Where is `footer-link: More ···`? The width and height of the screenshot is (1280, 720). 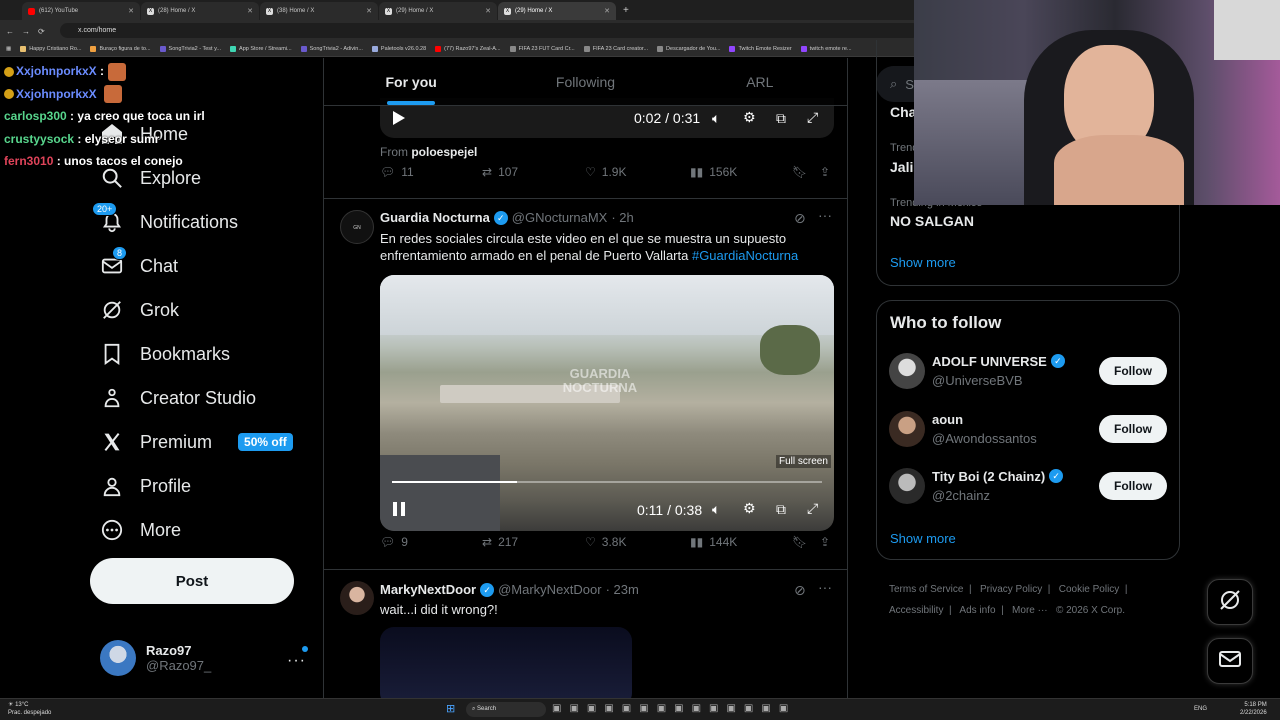 footer-link: More ··· is located at coordinates (1030, 610).